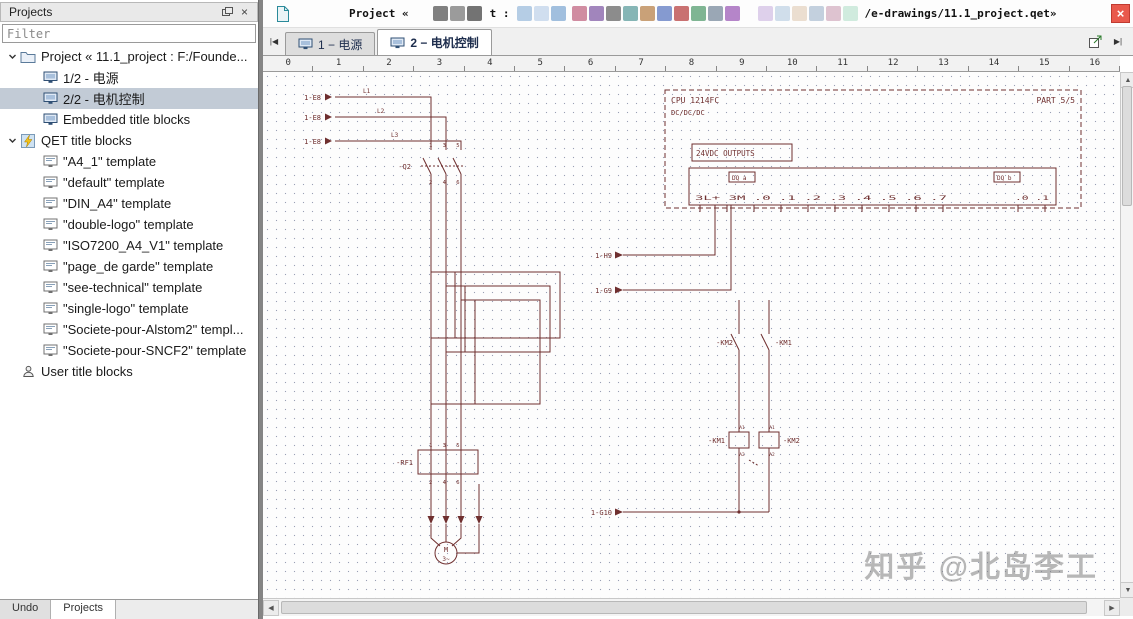 The image size is (1133, 619). What do you see at coordinates (340, 44) in the screenshot?
I see `tab-label: 1 − 电源` at bounding box center [340, 44].